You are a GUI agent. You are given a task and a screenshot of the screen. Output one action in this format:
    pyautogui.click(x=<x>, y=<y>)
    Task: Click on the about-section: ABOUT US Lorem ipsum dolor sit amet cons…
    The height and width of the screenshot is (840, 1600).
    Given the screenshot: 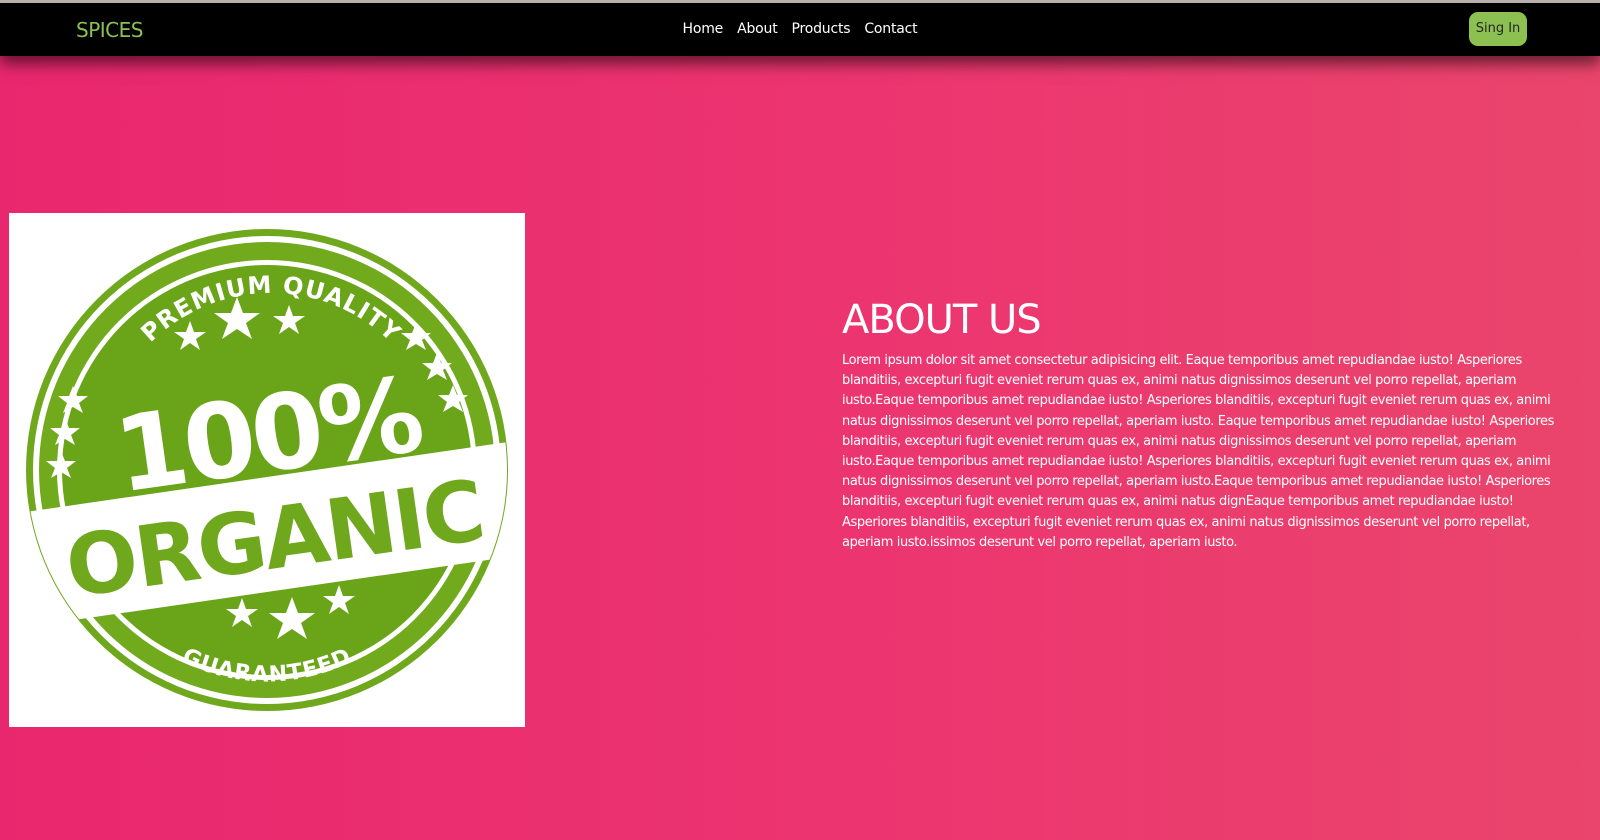 What is the action you would take?
    pyautogui.click(x=1202, y=425)
    